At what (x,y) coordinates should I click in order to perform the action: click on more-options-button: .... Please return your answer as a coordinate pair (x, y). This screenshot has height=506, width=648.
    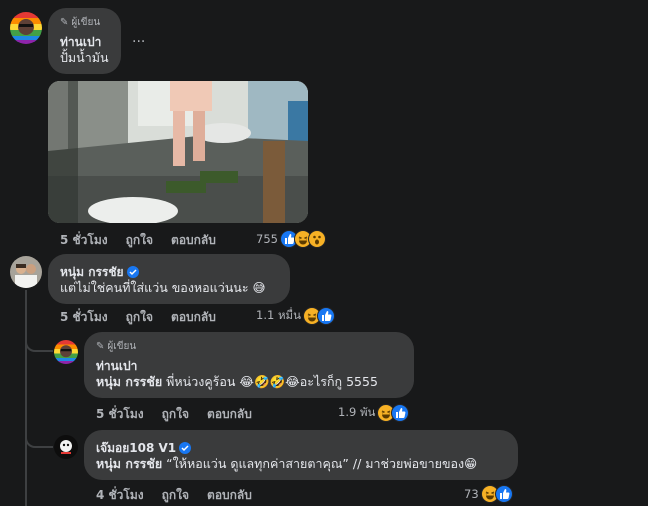
    Looking at the image, I should click on (138, 38).